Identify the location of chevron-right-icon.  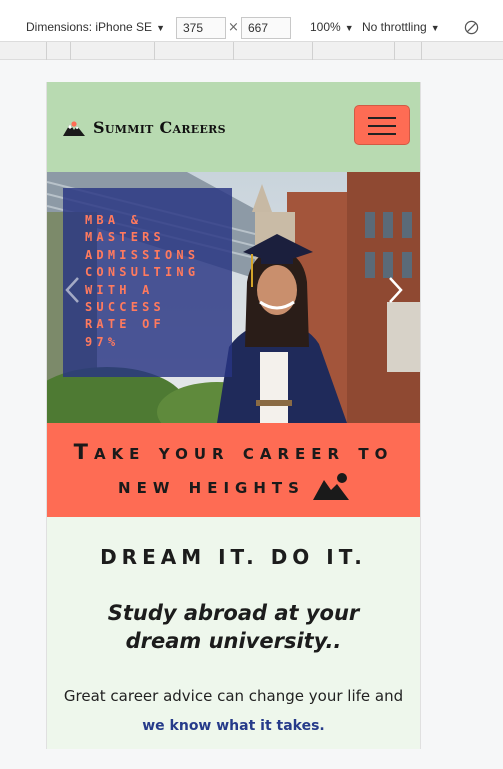
(395, 290).